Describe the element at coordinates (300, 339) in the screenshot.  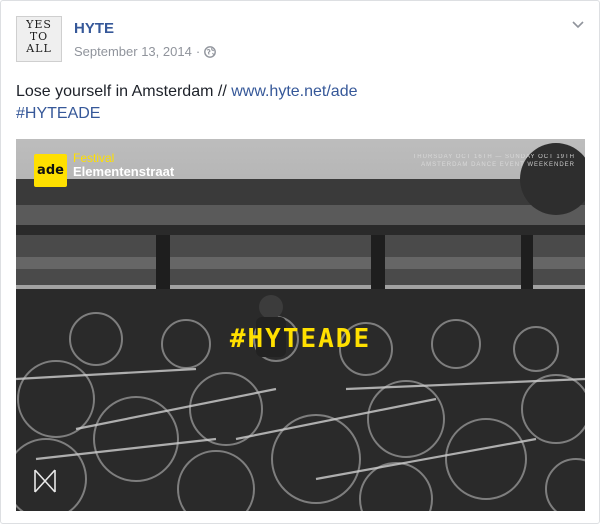
I see `overlay-hashtag: #HYTEADE` at that location.